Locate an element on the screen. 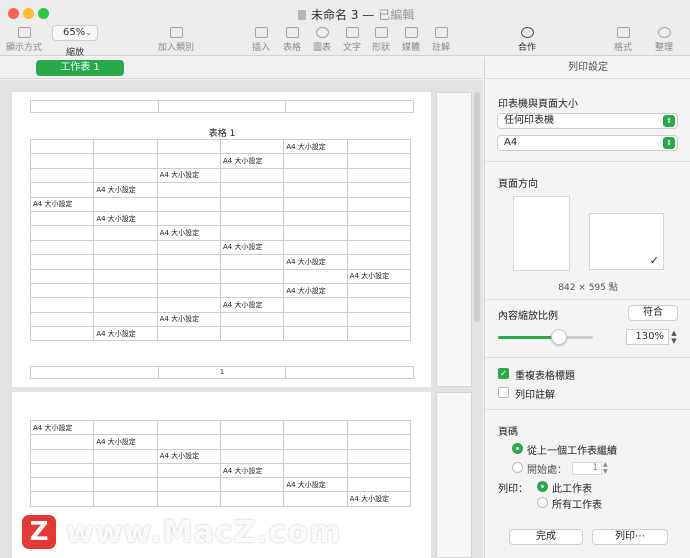  scale-slider-knob is located at coordinates (558, 337).